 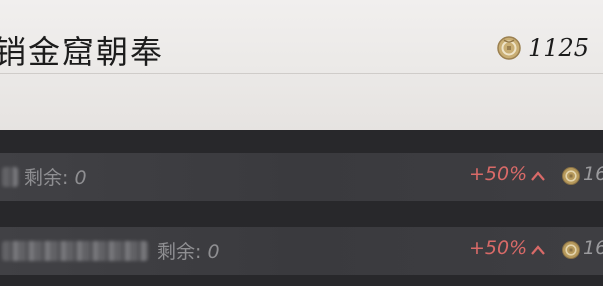 What do you see at coordinates (301, 73) in the screenshot?
I see `header-divider` at bounding box center [301, 73].